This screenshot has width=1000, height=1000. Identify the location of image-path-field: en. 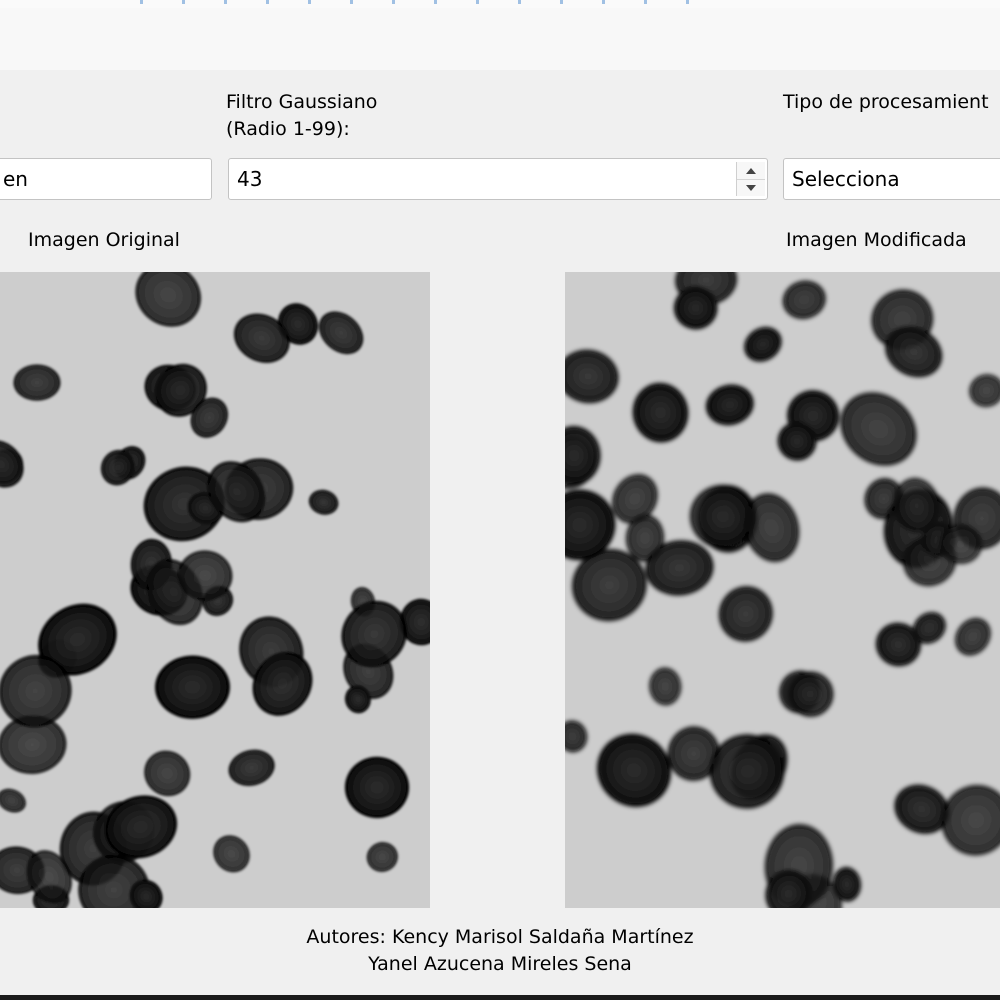
(106, 179).